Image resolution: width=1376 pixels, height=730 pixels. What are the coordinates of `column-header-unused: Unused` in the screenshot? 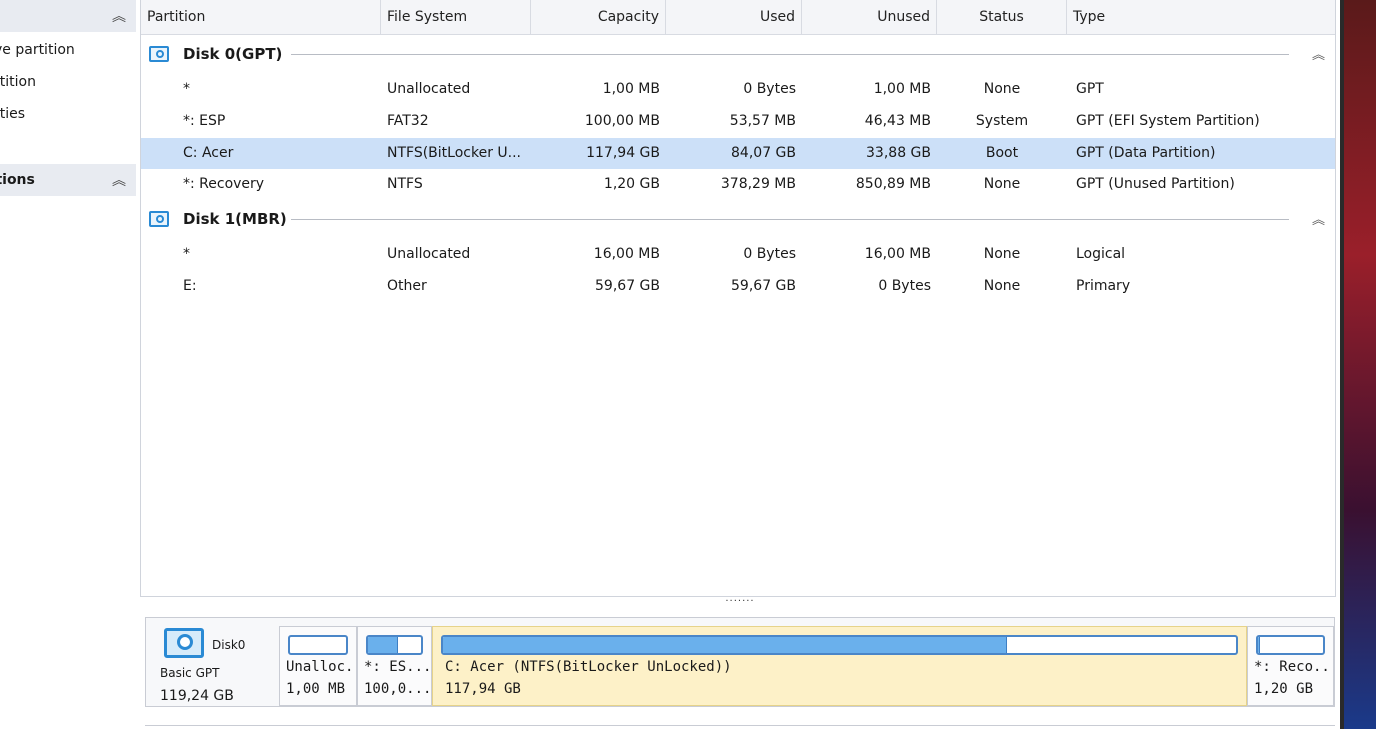 It's located at (869, 17).